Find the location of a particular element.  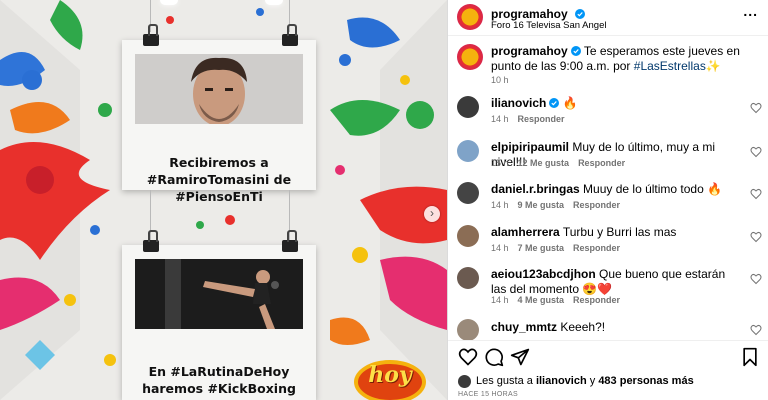

comment-text: 🔥 is located at coordinates (570, 103).